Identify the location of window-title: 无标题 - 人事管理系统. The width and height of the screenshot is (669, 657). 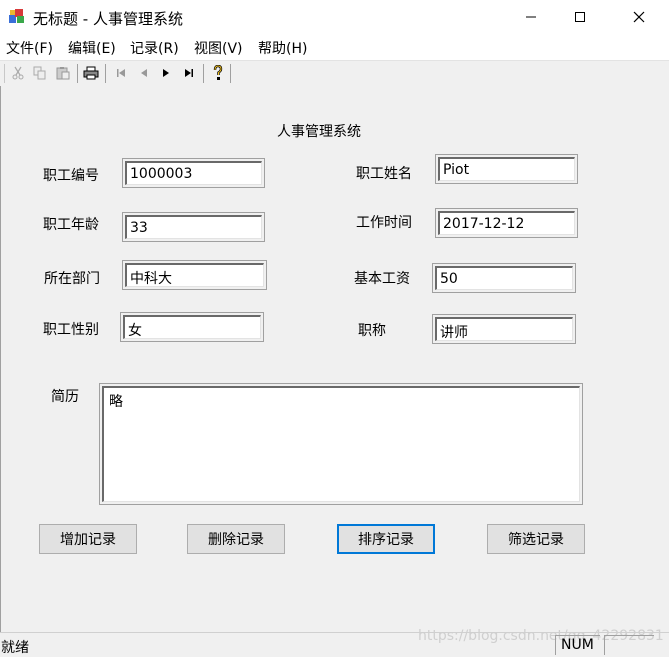
(108, 19).